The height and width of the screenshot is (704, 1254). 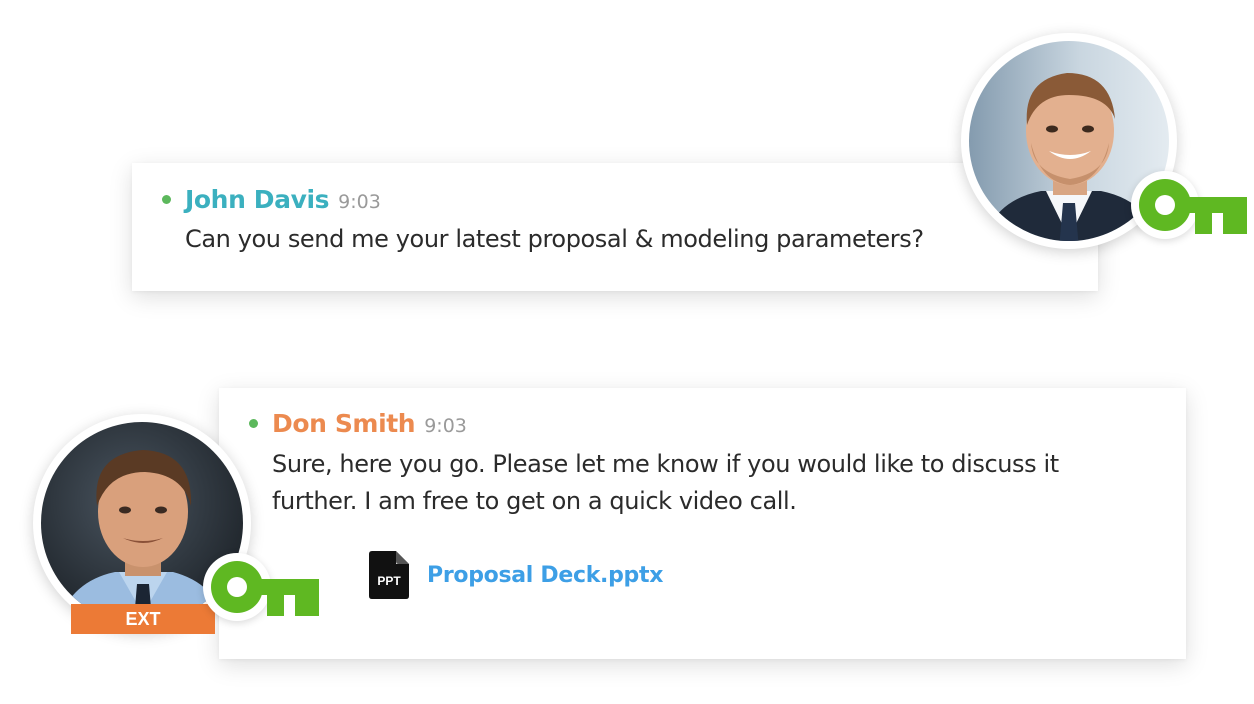 I want to click on sender-name: Don Smith, so click(x=344, y=423).